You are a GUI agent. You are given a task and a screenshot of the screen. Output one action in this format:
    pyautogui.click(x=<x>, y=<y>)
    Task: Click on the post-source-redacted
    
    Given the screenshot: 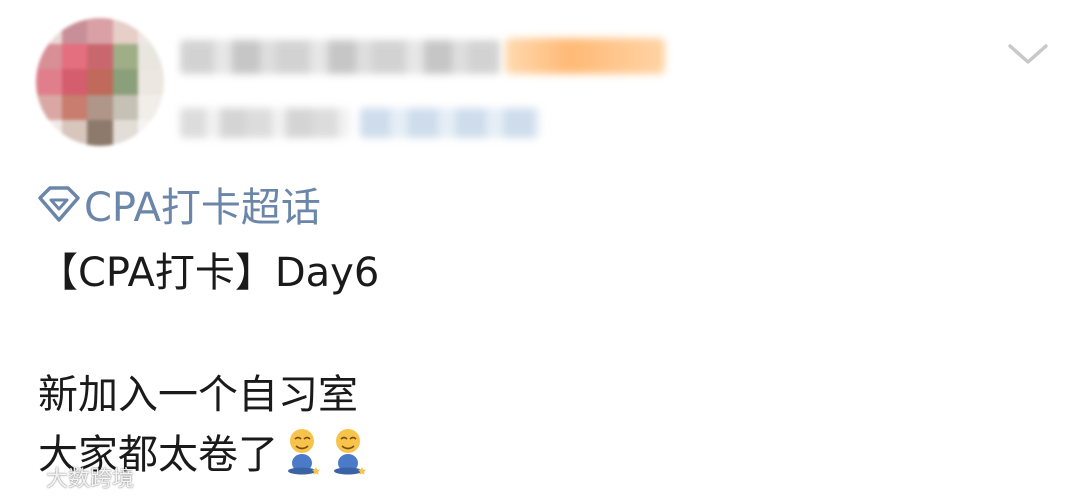 What is the action you would take?
    pyautogui.click(x=450, y=123)
    